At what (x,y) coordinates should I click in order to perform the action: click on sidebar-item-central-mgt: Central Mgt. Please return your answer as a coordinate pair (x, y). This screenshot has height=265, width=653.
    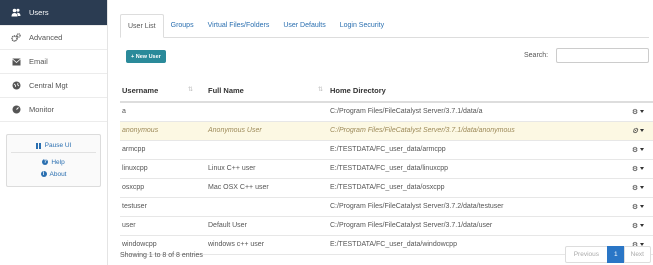
    Looking at the image, I should click on (53, 86).